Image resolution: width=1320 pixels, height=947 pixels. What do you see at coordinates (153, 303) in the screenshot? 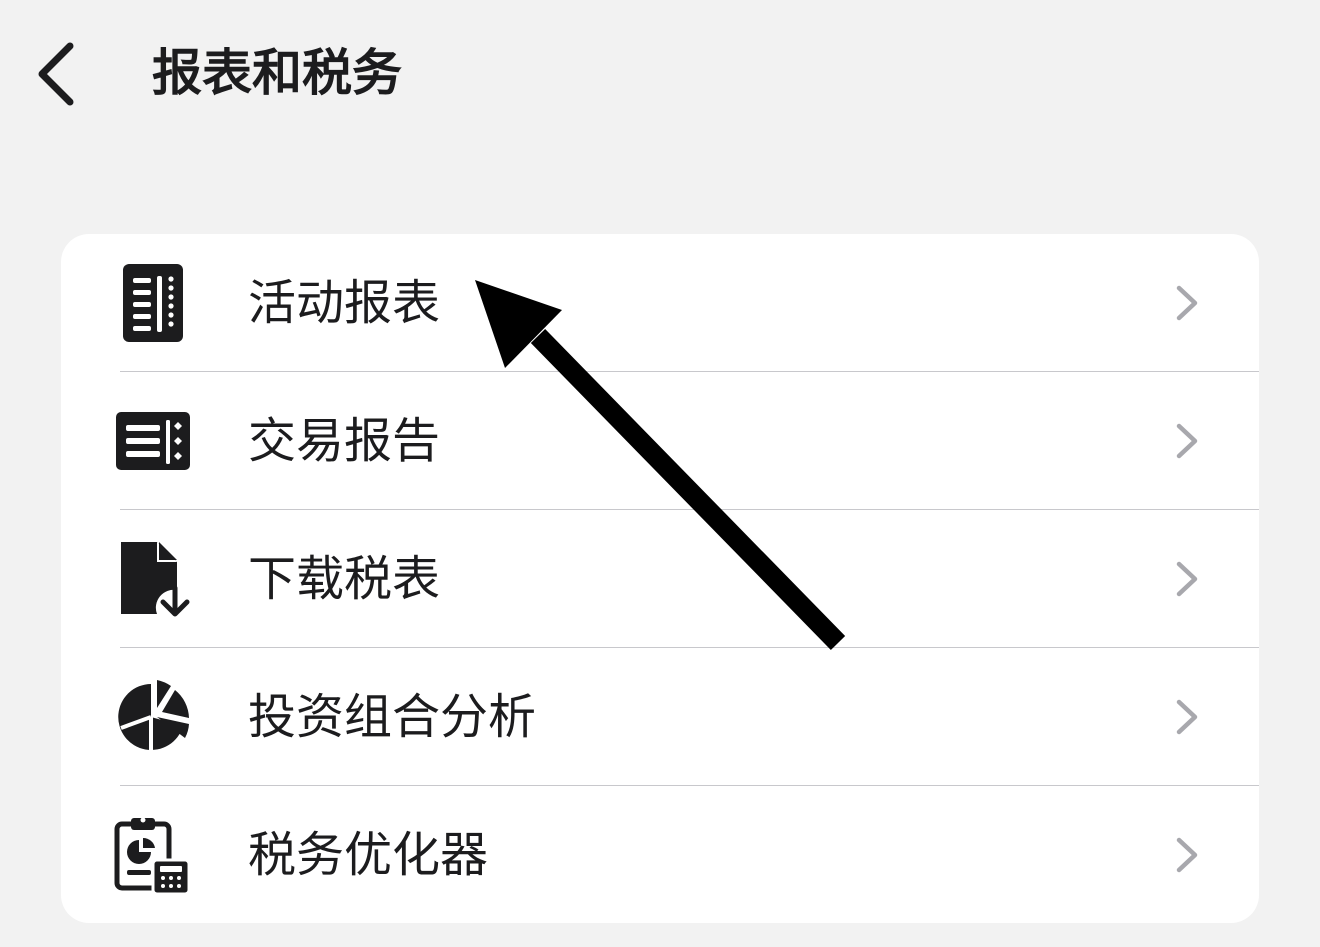
I see `activity-report-icon` at bounding box center [153, 303].